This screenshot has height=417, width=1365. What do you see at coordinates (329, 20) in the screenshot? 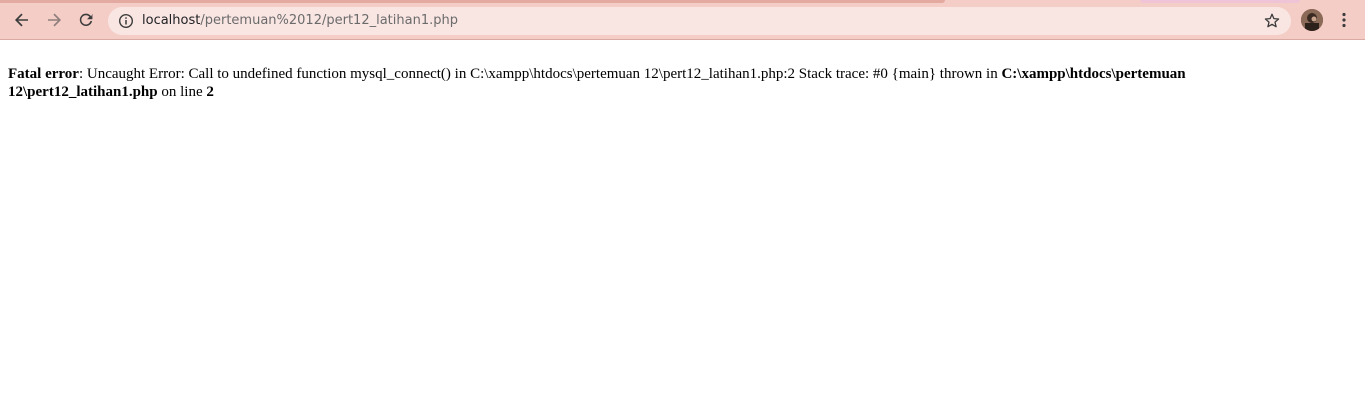
I see `url-path: /pertemuan%2012/pert12_latihan1.php` at bounding box center [329, 20].